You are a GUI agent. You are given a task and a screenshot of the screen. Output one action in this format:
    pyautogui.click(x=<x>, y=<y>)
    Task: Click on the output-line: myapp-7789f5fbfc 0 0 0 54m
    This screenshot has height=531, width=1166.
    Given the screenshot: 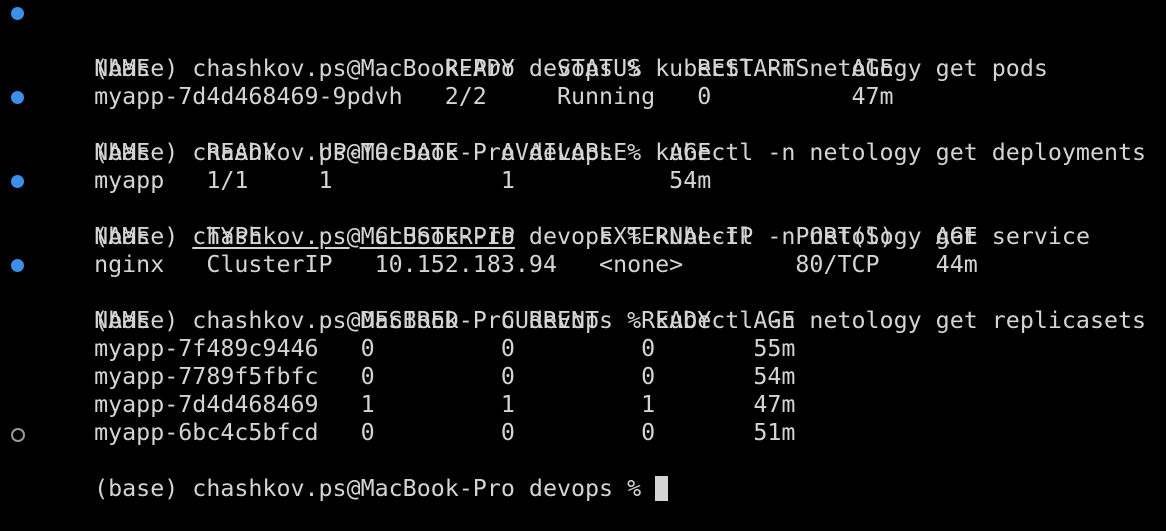 What is the action you would take?
    pyautogui.click(x=583, y=362)
    